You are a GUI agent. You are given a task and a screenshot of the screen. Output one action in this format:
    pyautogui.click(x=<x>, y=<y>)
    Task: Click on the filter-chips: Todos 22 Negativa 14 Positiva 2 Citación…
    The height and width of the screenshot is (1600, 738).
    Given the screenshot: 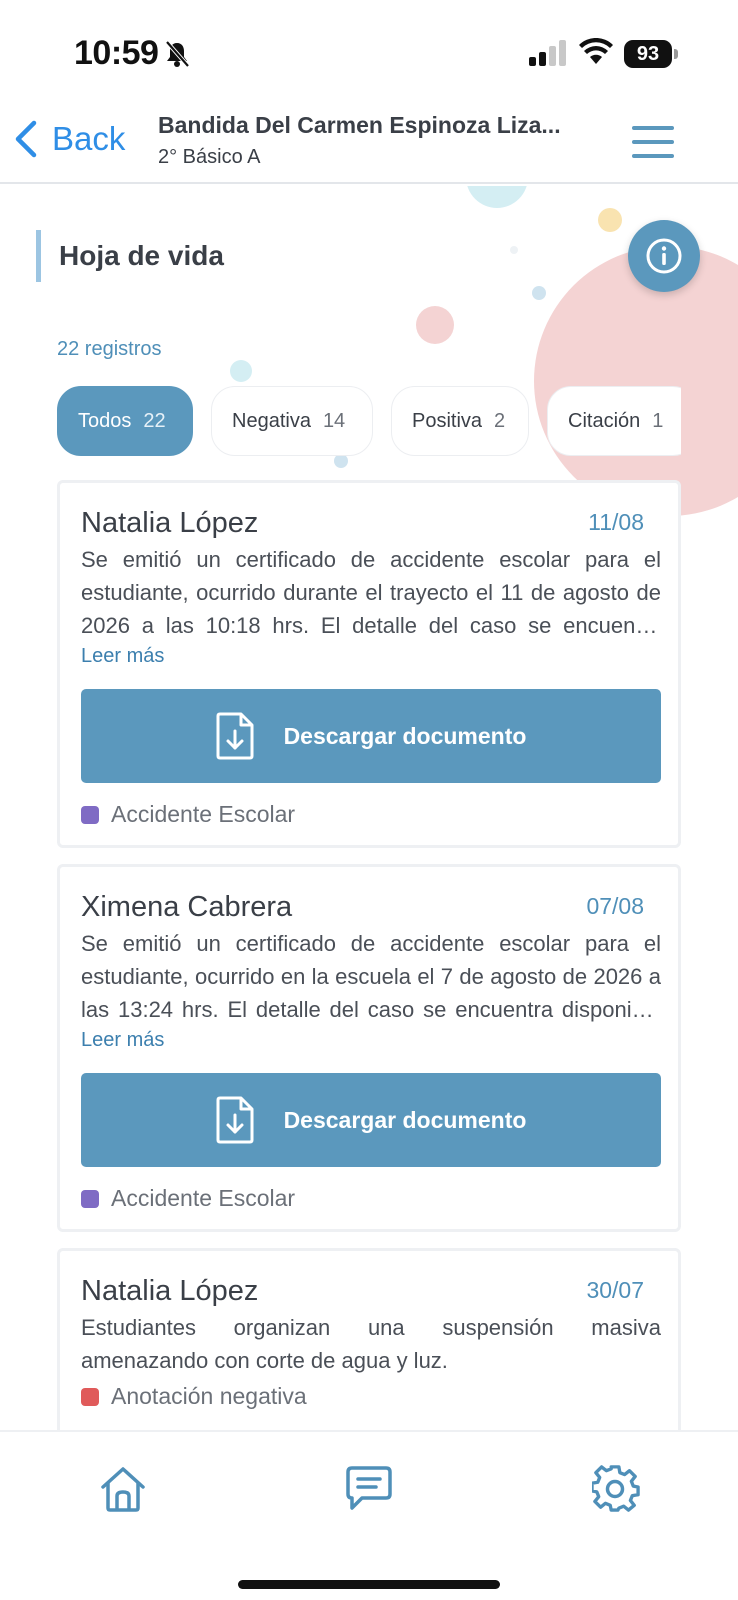 What is the action you would take?
    pyautogui.click(x=369, y=422)
    